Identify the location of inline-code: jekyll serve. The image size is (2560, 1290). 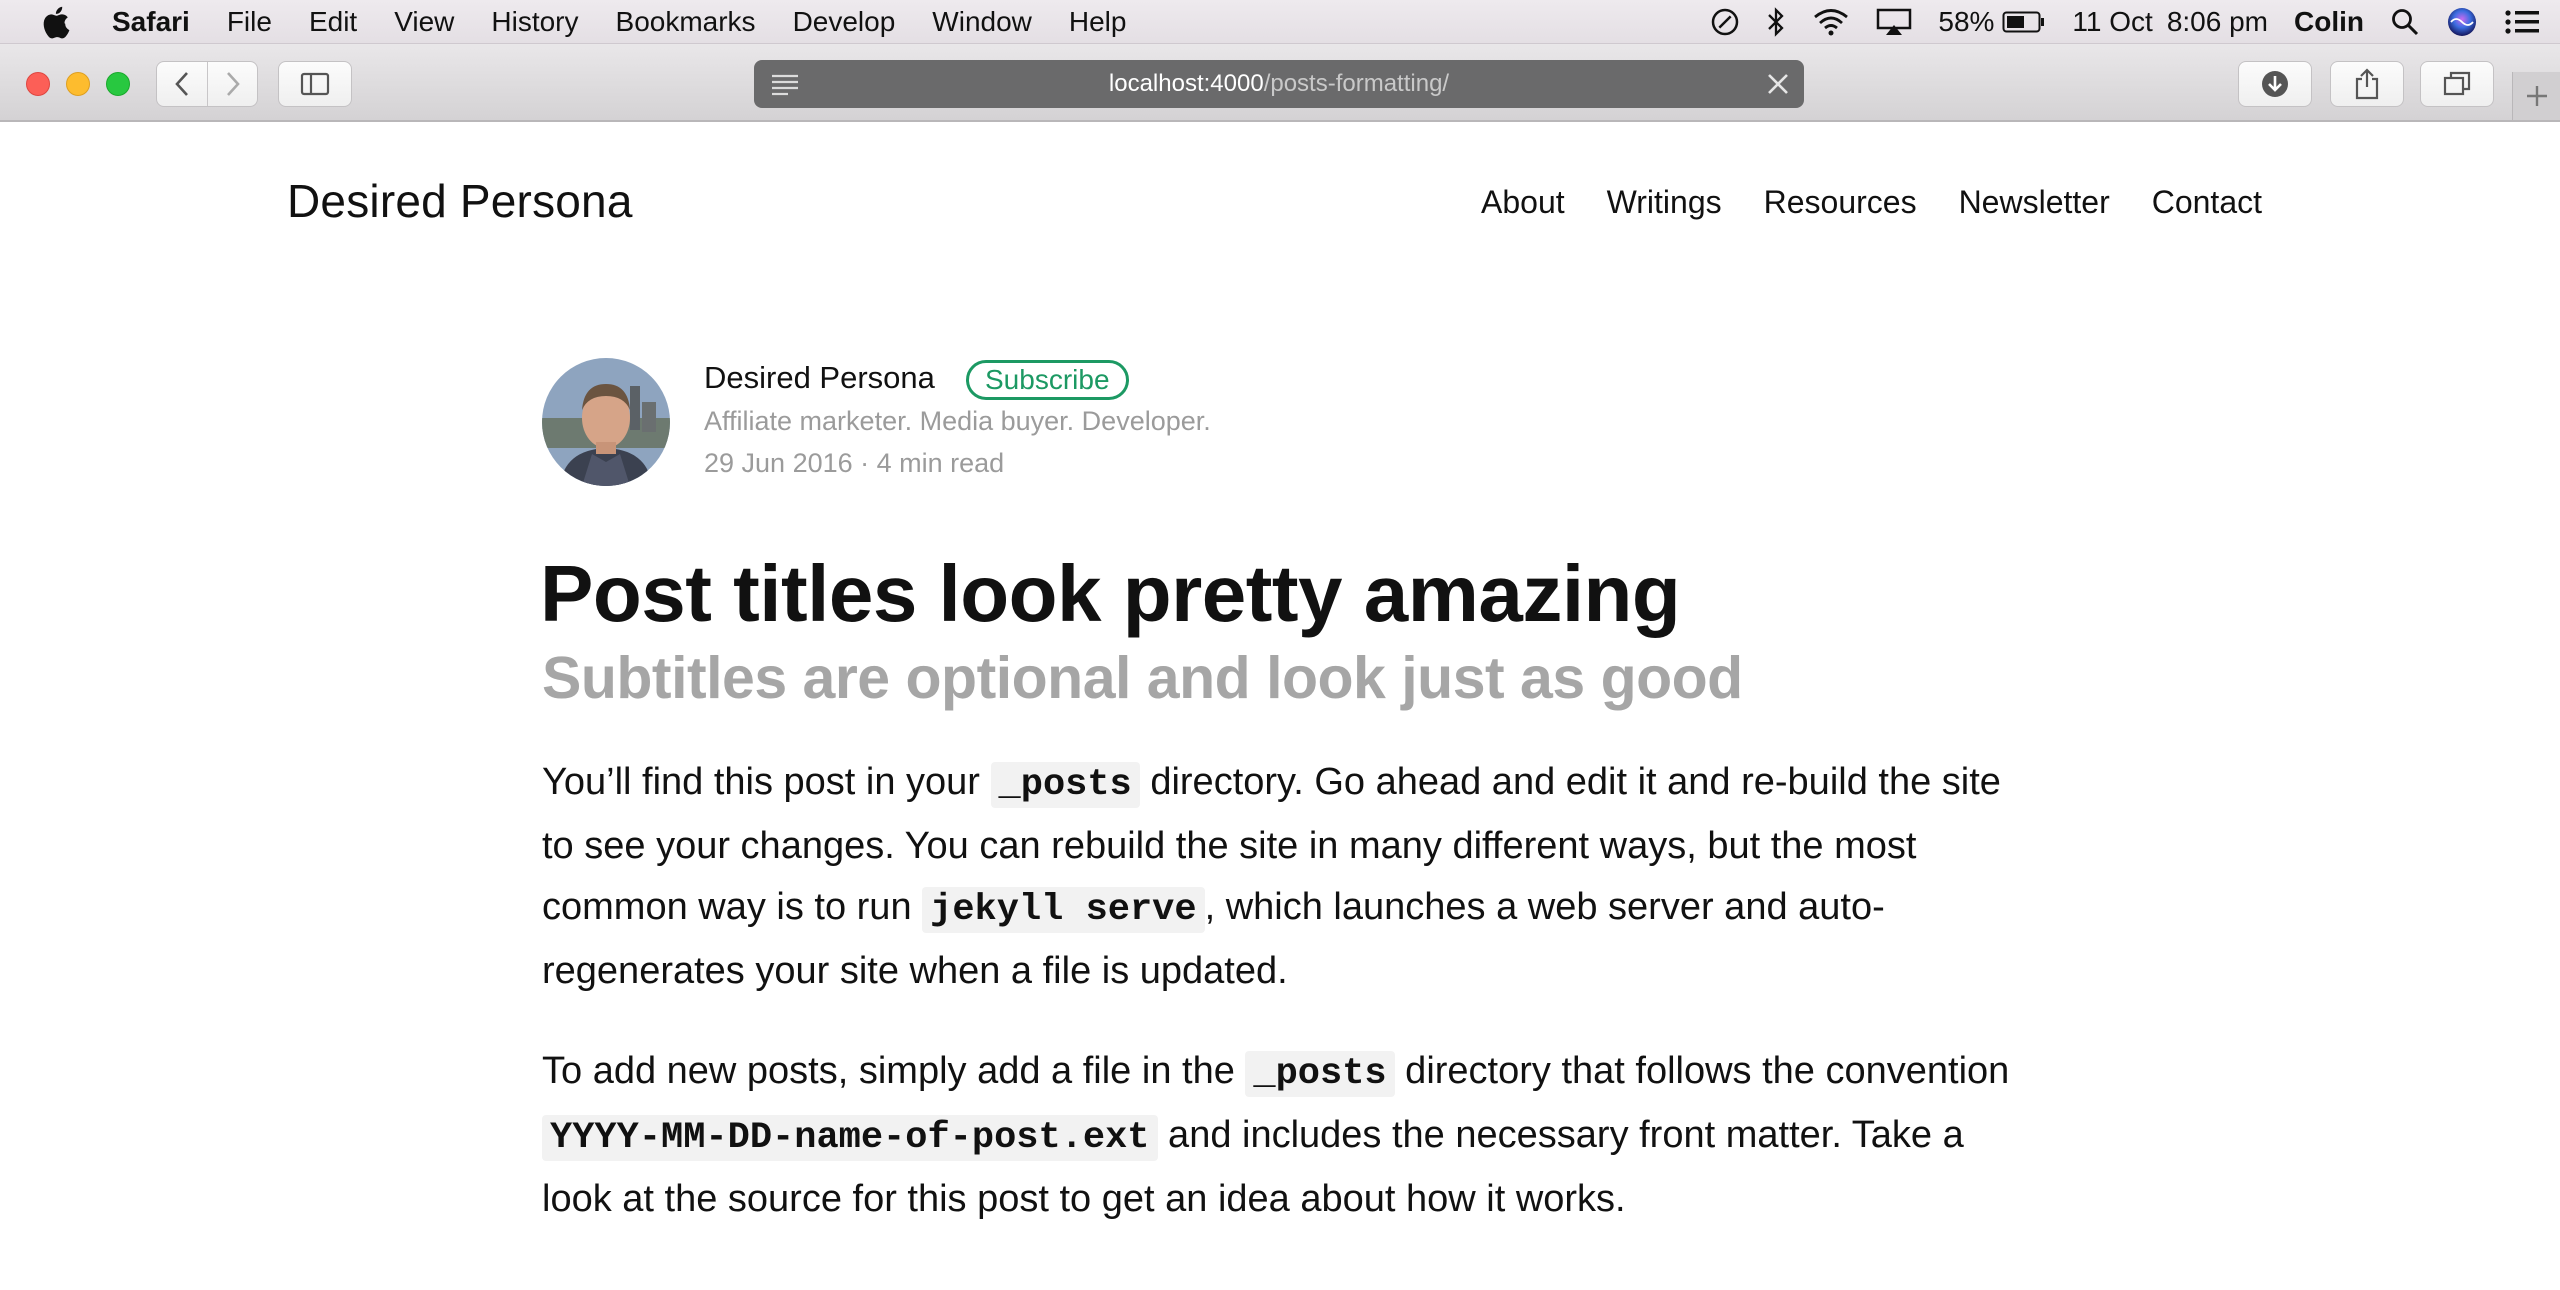
(1063, 910).